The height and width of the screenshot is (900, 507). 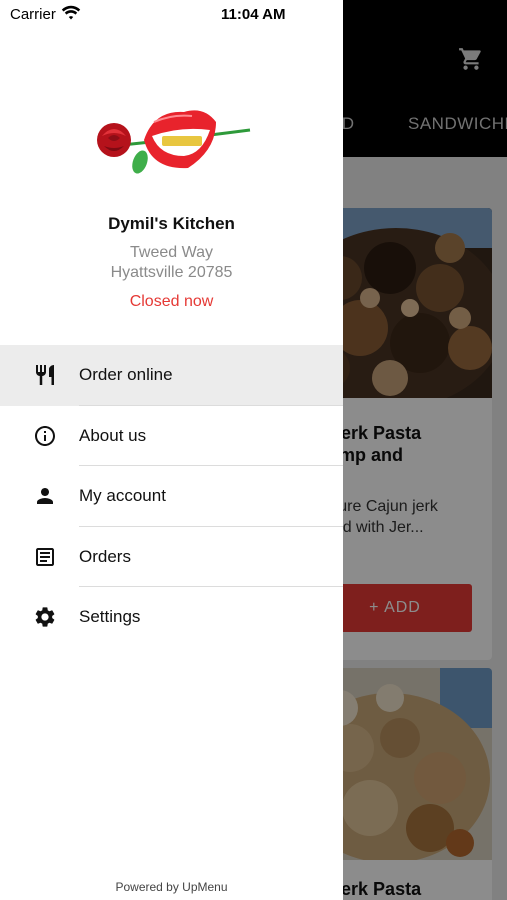 I want to click on restaurant-name: Dymil's Kitchen, so click(x=171, y=223).